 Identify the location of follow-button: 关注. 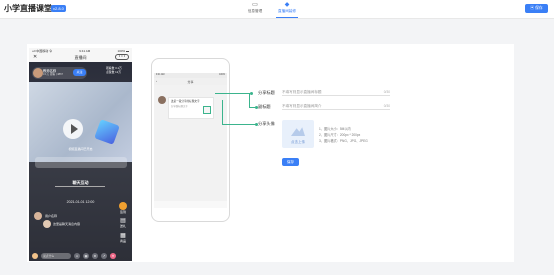
(79, 72).